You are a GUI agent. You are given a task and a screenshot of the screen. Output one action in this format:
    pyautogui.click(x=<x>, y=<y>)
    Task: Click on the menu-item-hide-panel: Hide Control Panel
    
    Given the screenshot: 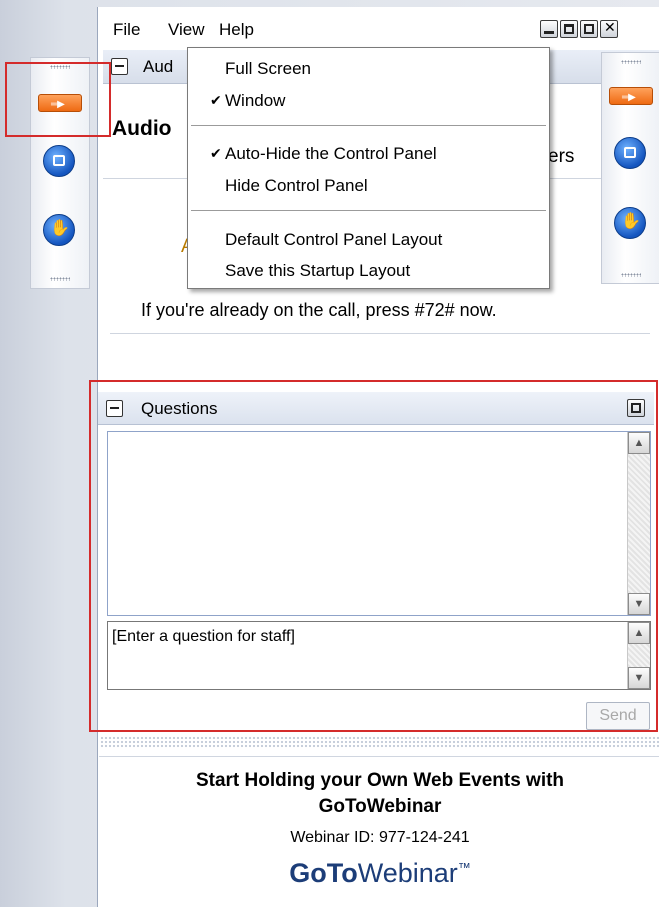 What is the action you would take?
    pyautogui.click(x=296, y=186)
    